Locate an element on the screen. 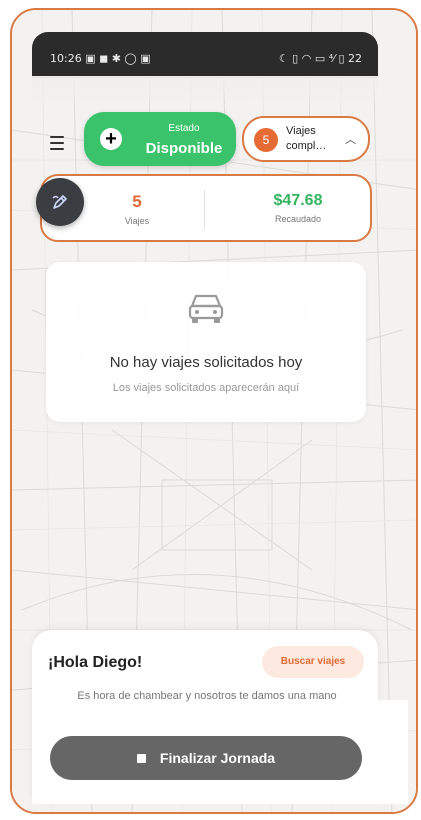 Image resolution: width=421 pixels, height=820 pixels. trips-stat: 5 Viajes is located at coordinates (137, 208).